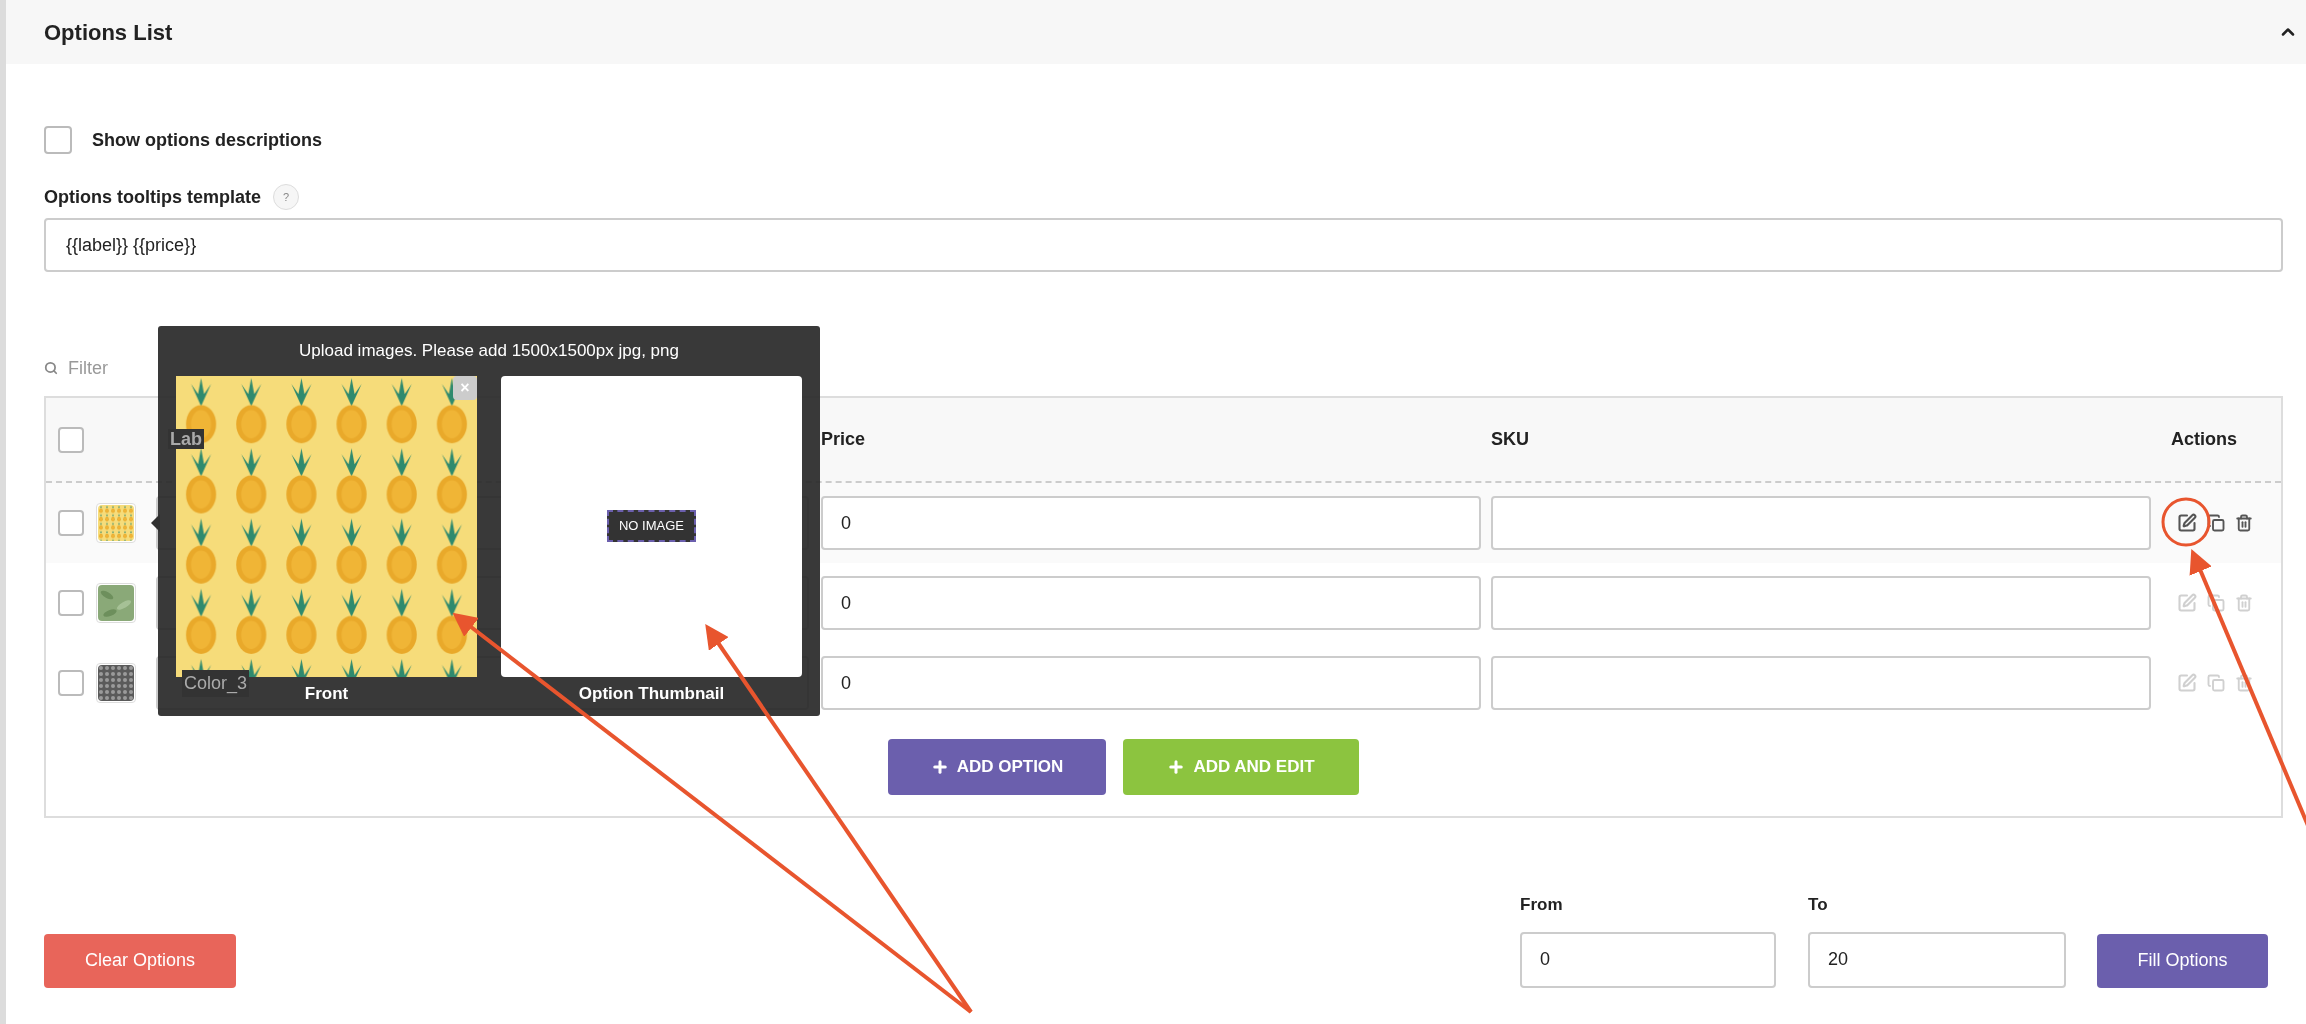 This screenshot has height=1024, width=2306. What do you see at coordinates (1937, 959) in the screenshot?
I see `to-input: 20` at bounding box center [1937, 959].